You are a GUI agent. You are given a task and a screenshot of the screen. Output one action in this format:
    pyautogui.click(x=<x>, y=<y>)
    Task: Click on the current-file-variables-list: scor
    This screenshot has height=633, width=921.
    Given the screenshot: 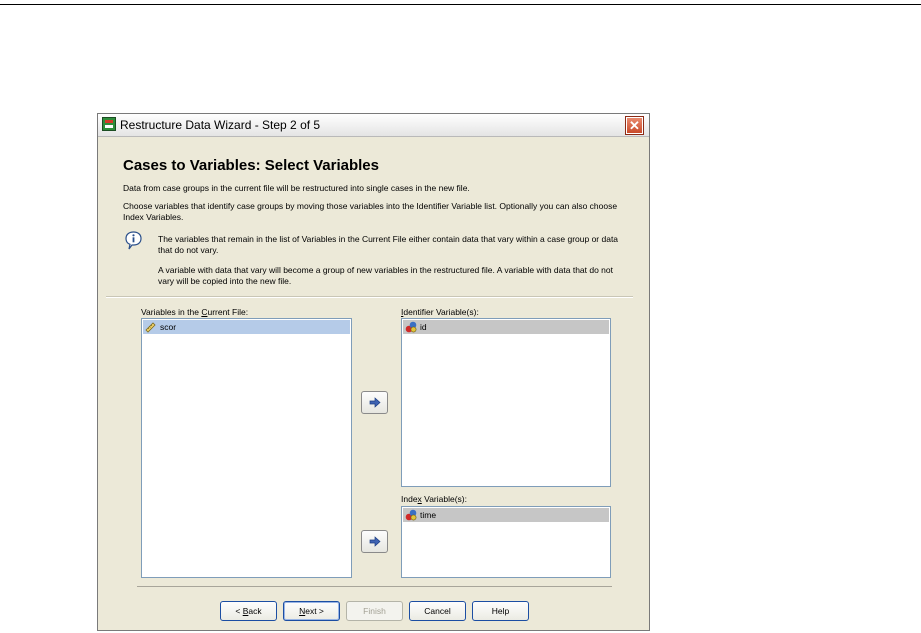 What is the action you would take?
    pyautogui.click(x=246, y=448)
    